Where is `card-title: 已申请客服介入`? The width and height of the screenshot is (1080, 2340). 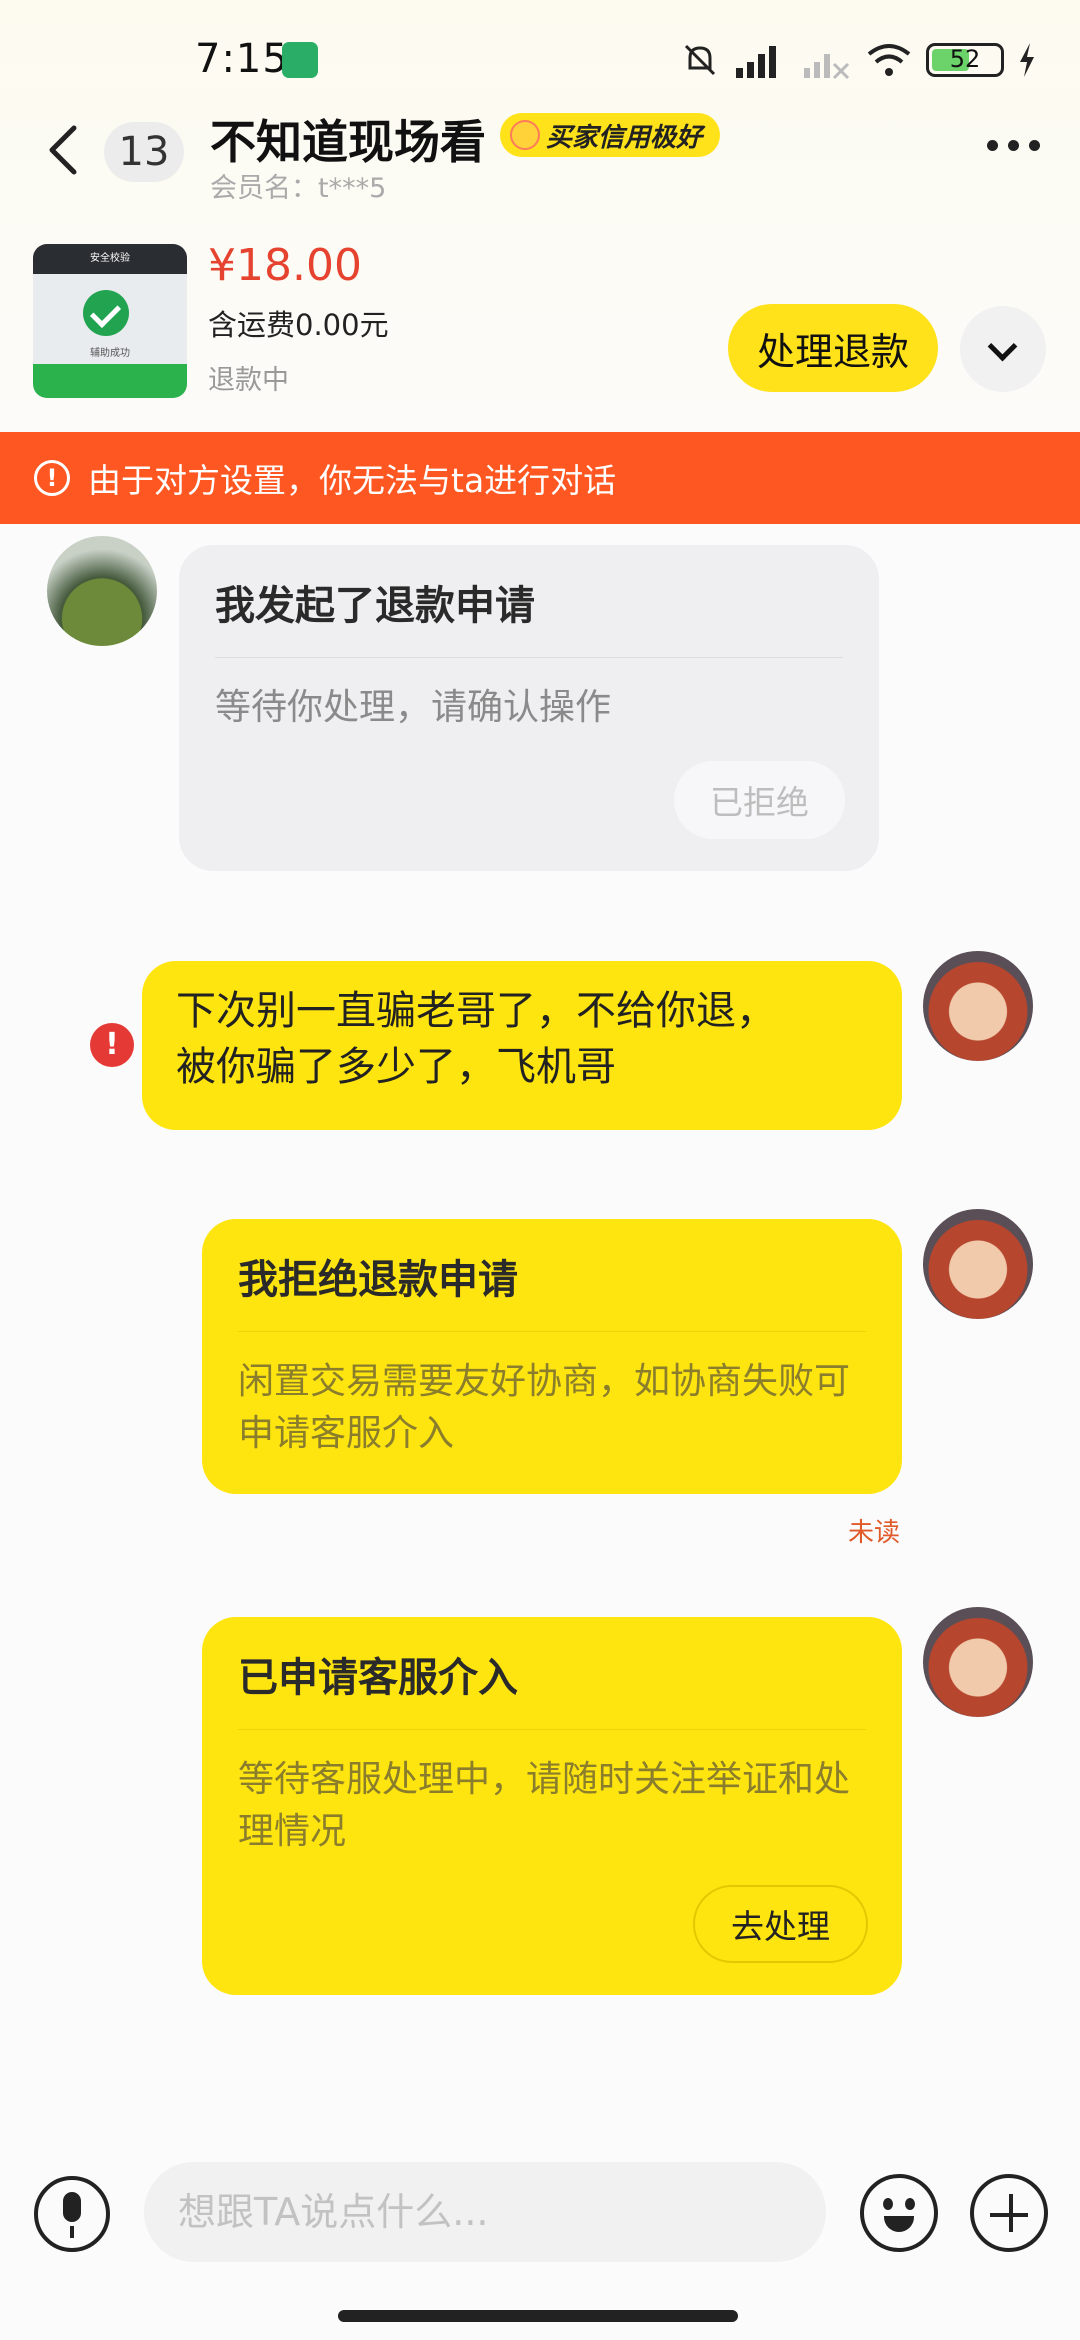 card-title: 已申请客服介入 is located at coordinates (378, 1678).